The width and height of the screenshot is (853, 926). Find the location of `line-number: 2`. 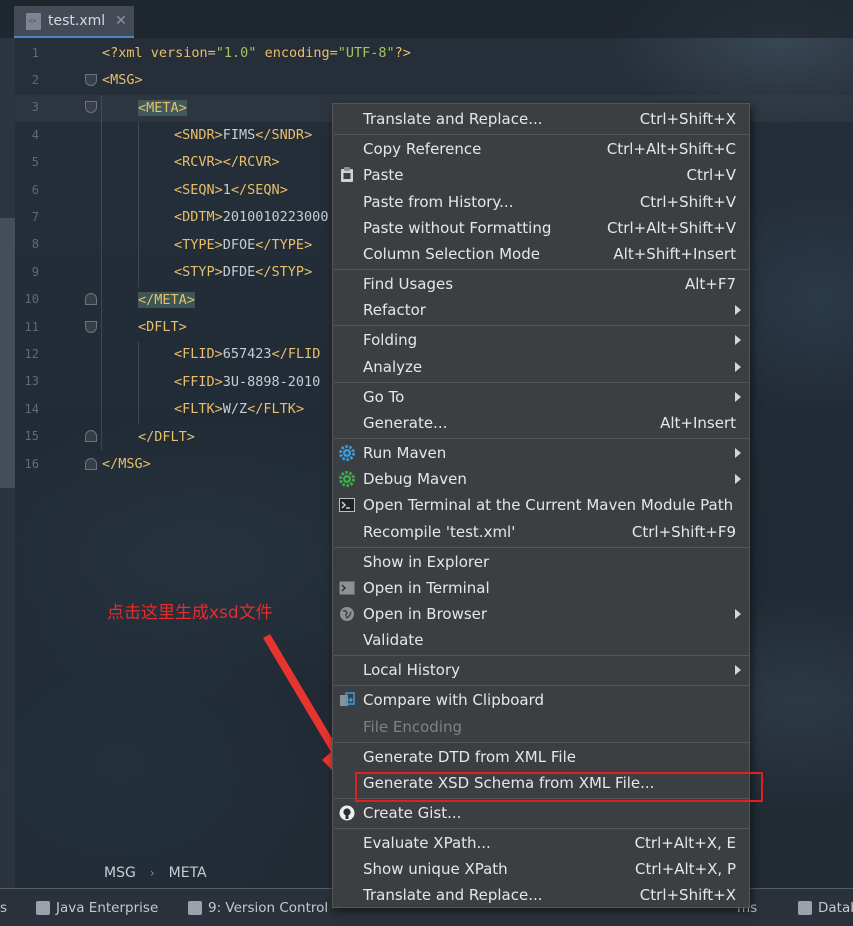

line-number: 2 is located at coordinates (35, 80).